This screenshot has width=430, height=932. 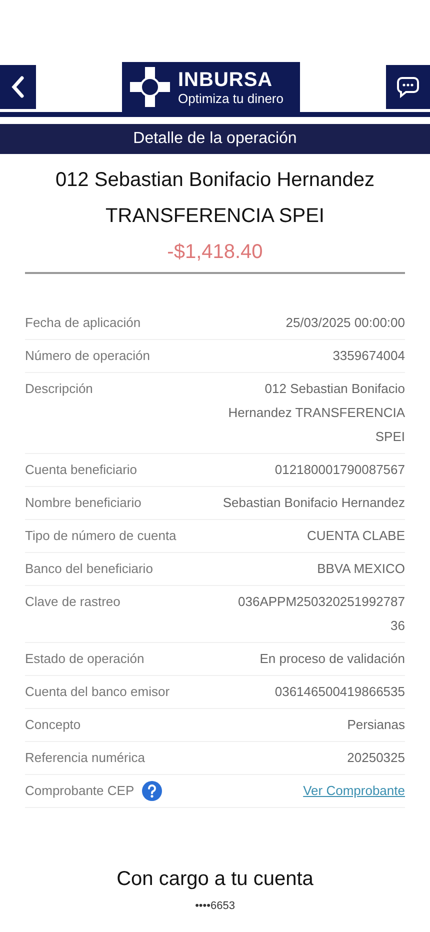 What do you see at coordinates (355, 536) in the screenshot?
I see `detail-value: CUENTA CLABE` at bounding box center [355, 536].